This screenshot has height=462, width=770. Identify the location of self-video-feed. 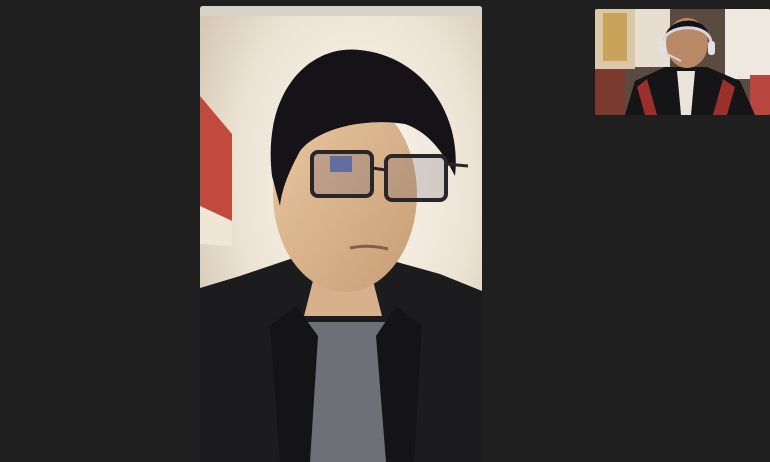
(682, 62).